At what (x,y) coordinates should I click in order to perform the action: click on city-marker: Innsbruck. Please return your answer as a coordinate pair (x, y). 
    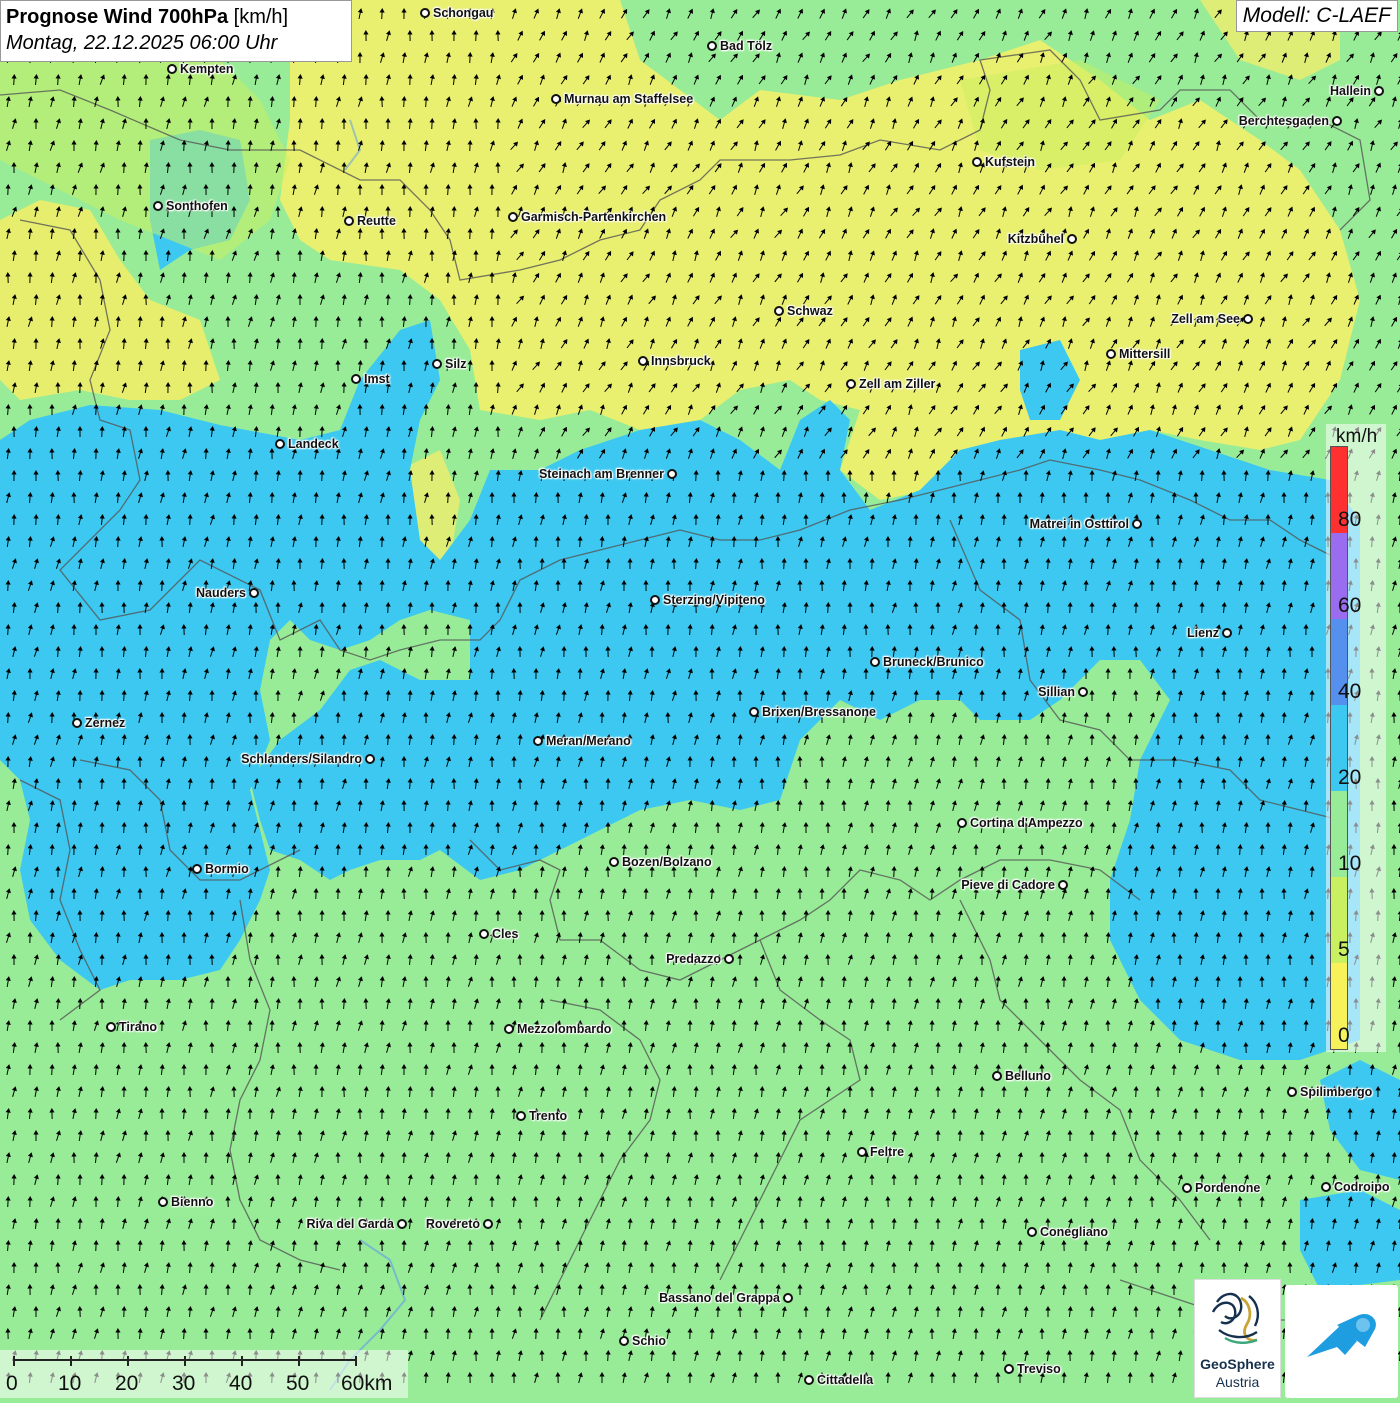
    Looking at the image, I should click on (674, 361).